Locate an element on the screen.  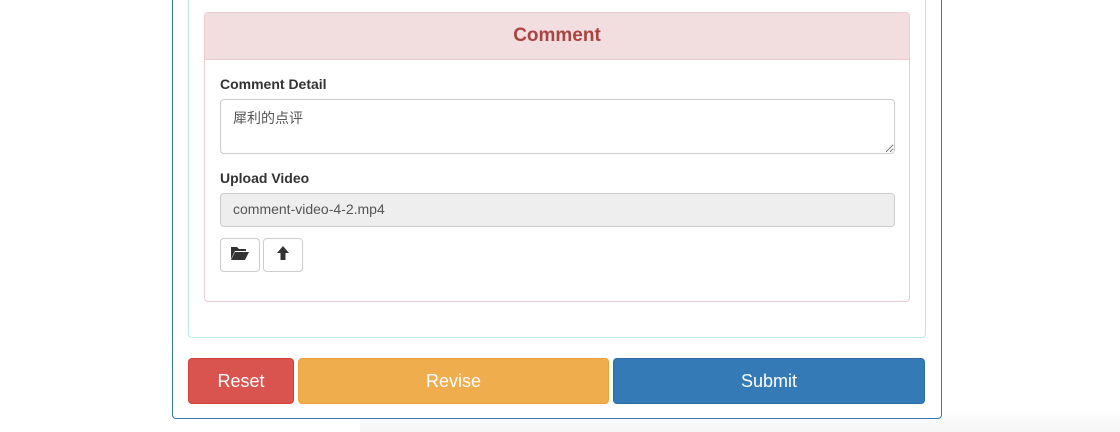
reset-button: Reset is located at coordinates (241, 381).